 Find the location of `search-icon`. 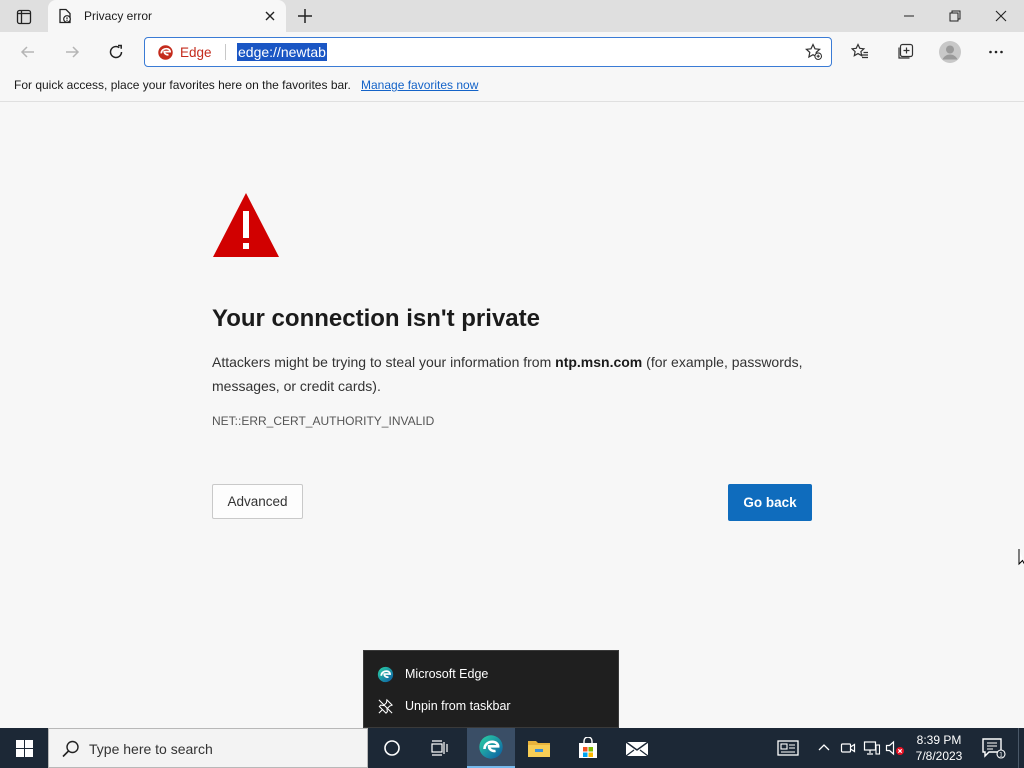

search-icon is located at coordinates (70, 749).